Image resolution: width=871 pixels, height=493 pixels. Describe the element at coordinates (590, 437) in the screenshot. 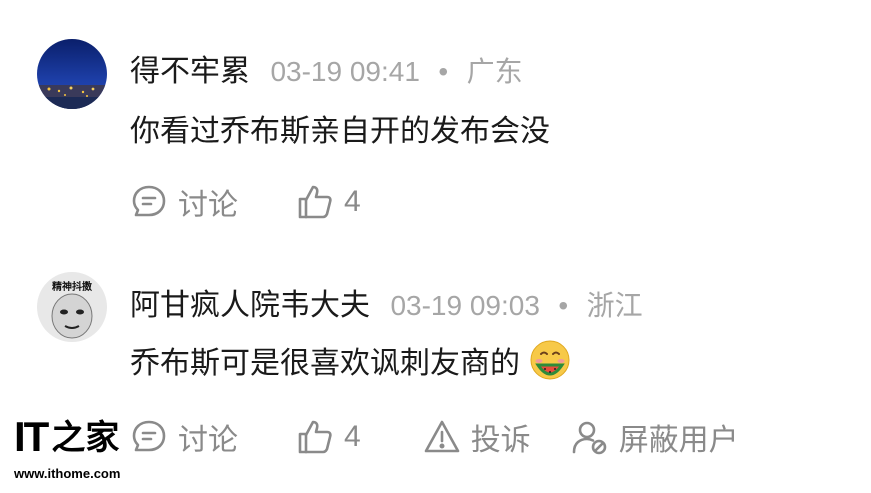

I see `user-block-icon` at that location.